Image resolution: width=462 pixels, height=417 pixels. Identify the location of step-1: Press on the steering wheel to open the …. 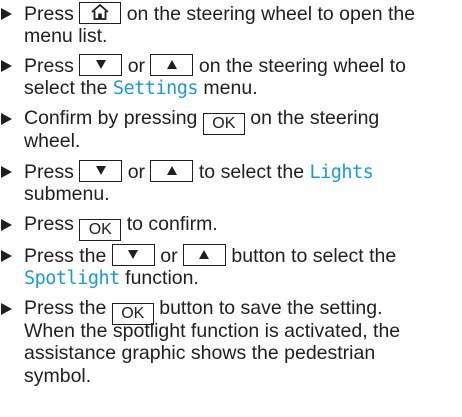
(231, 24).